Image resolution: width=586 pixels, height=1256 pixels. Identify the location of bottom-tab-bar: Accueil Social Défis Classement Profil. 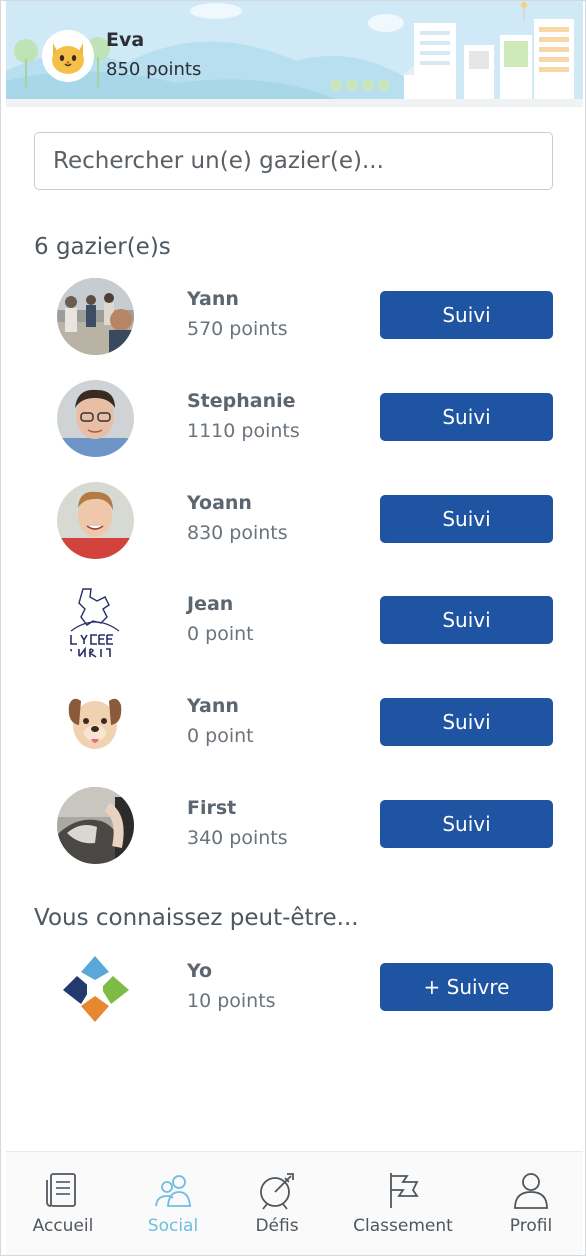
(295, 1203).